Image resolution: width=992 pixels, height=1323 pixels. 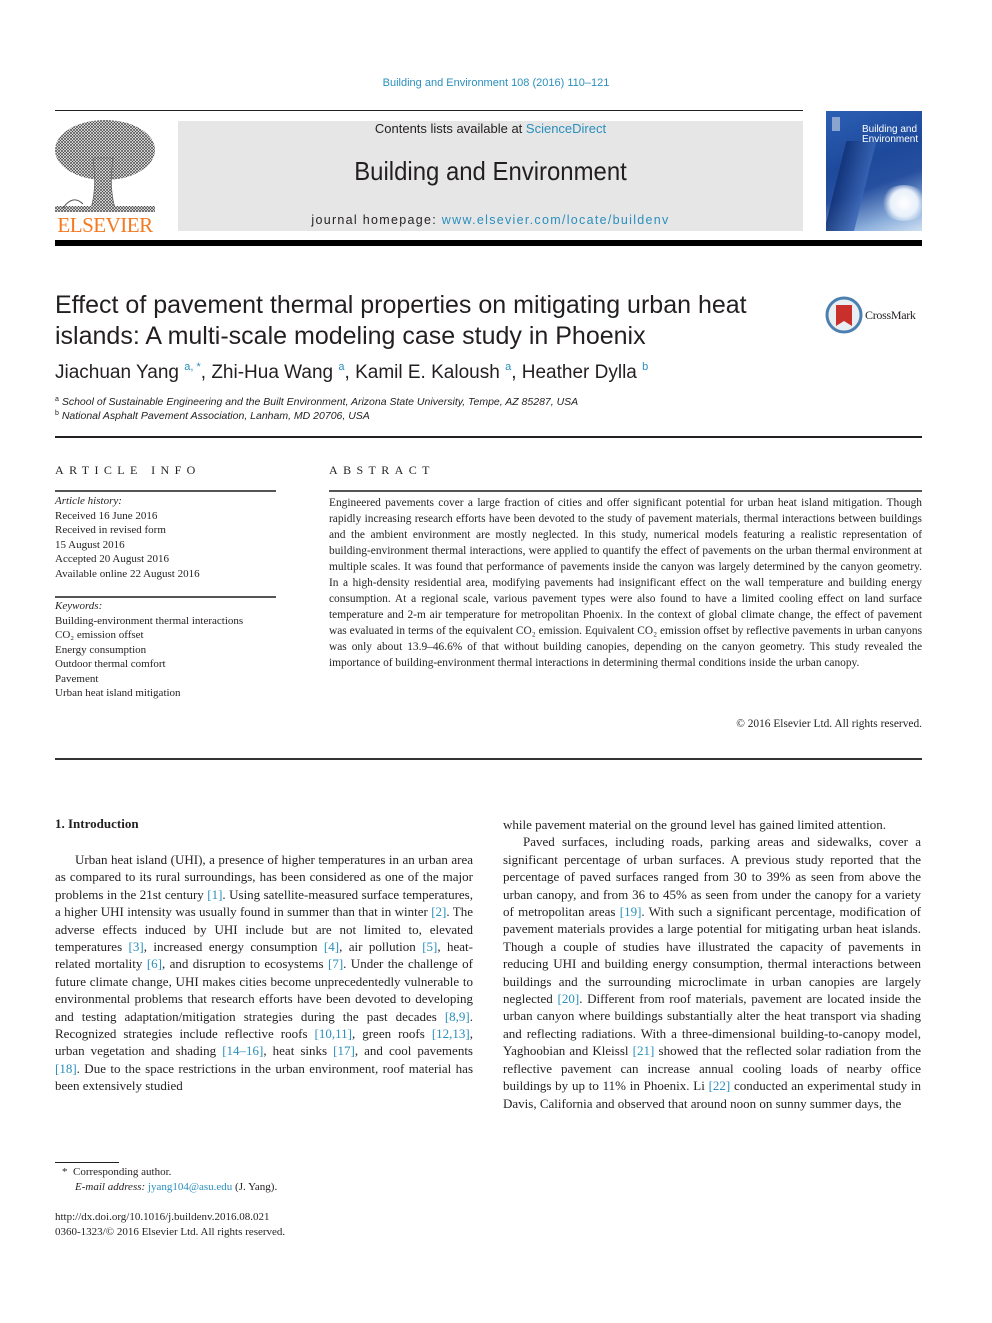 I want to click on homepage-prefix: journal homepage:, so click(x=376, y=220).